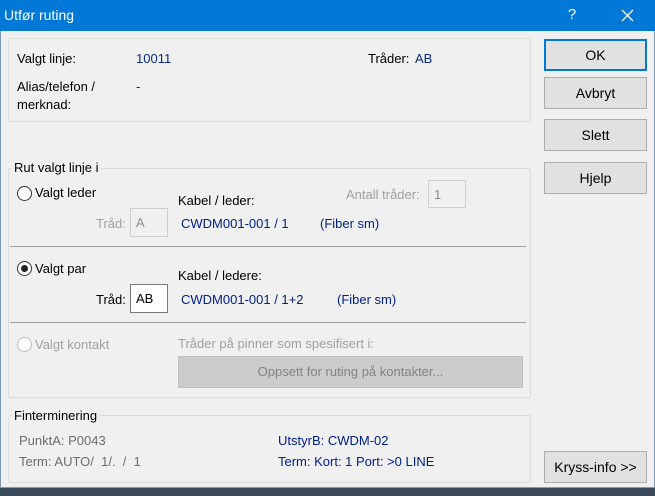  I want to click on utstyr-b: UtstyrB: CWDM-02, so click(333, 440).